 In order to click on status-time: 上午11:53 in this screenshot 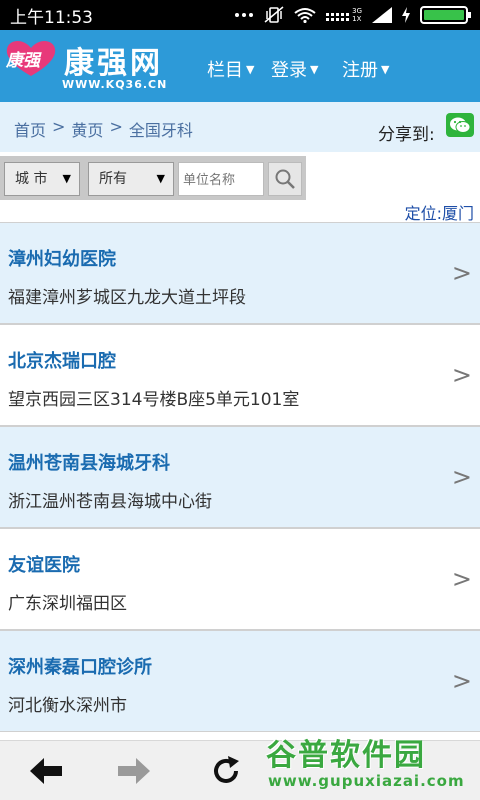, I will do `click(51, 17)`.